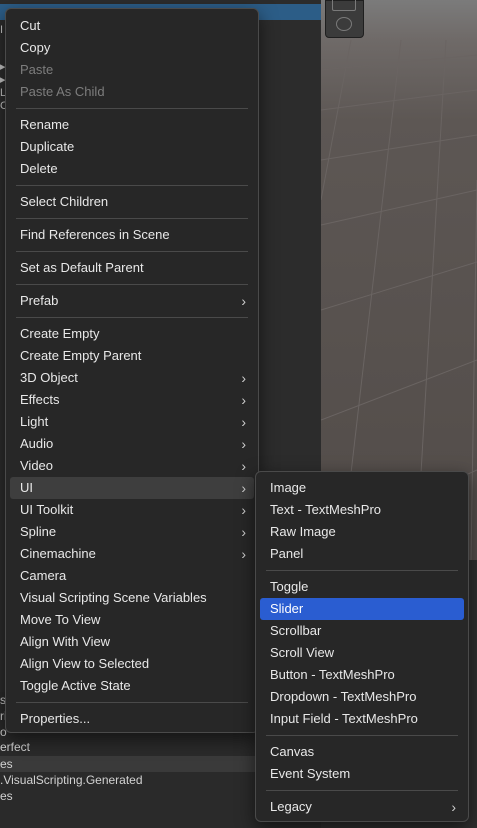 This screenshot has width=477, height=828. What do you see at coordinates (362, 488) in the screenshot?
I see `submenu-item-image: Image` at bounding box center [362, 488].